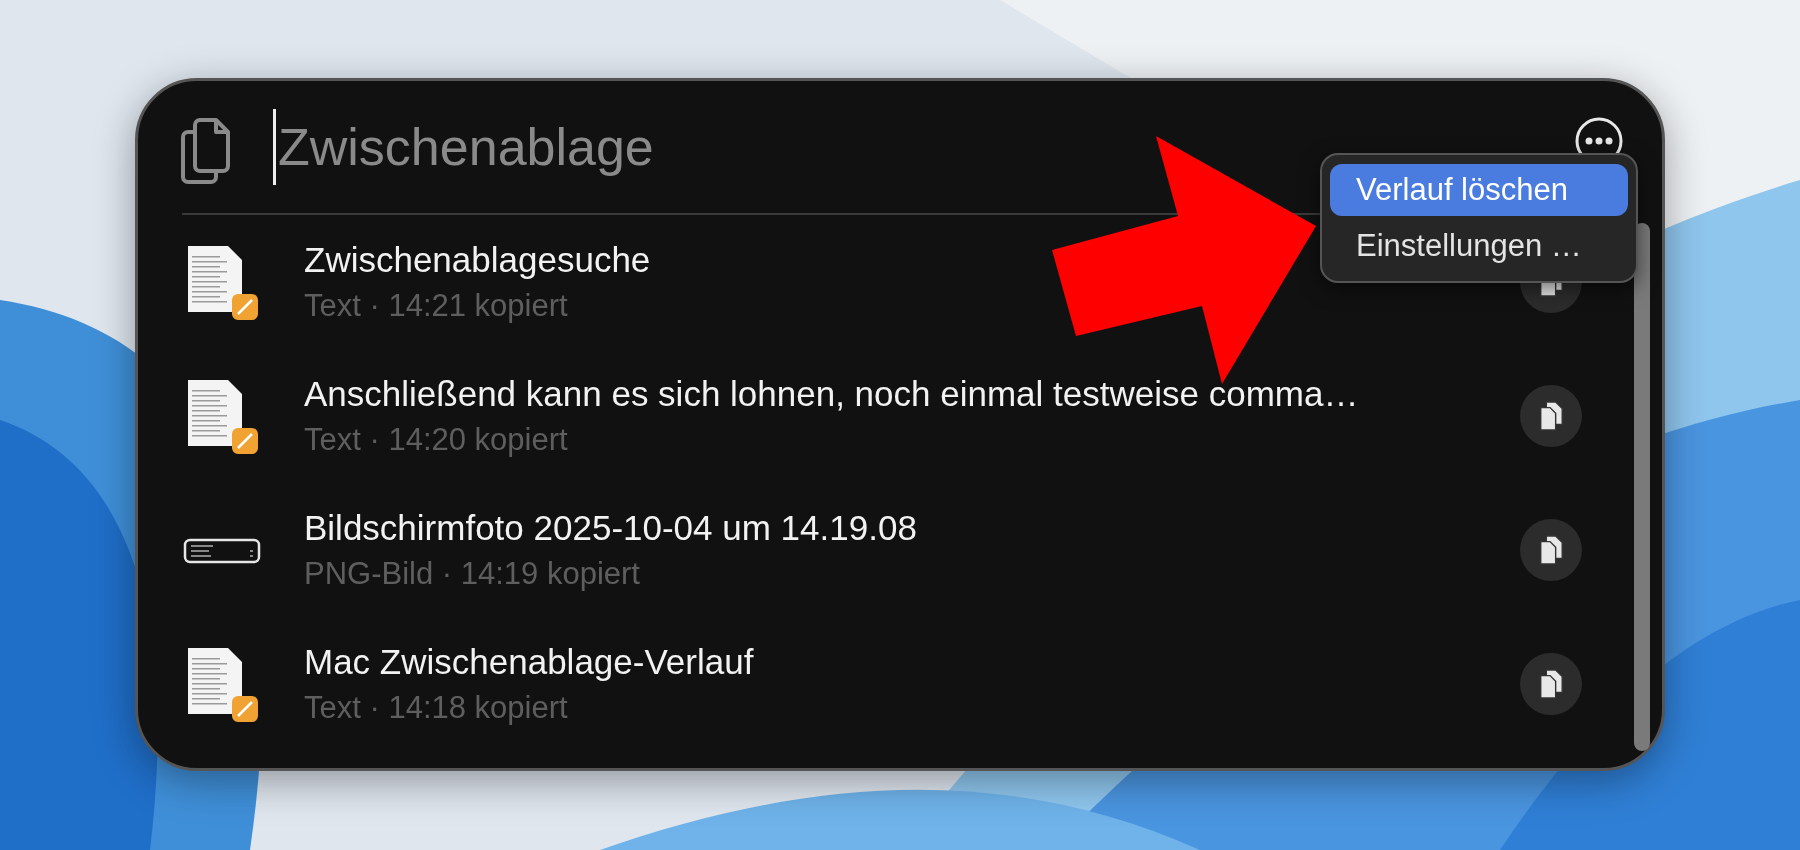 The height and width of the screenshot is (850, 1800). What do you see at coordinates (472, 574) in the screenshot?
I see `item-info: PNG-Bild · 14:19 kopiert` at bounding box center [472, 574].